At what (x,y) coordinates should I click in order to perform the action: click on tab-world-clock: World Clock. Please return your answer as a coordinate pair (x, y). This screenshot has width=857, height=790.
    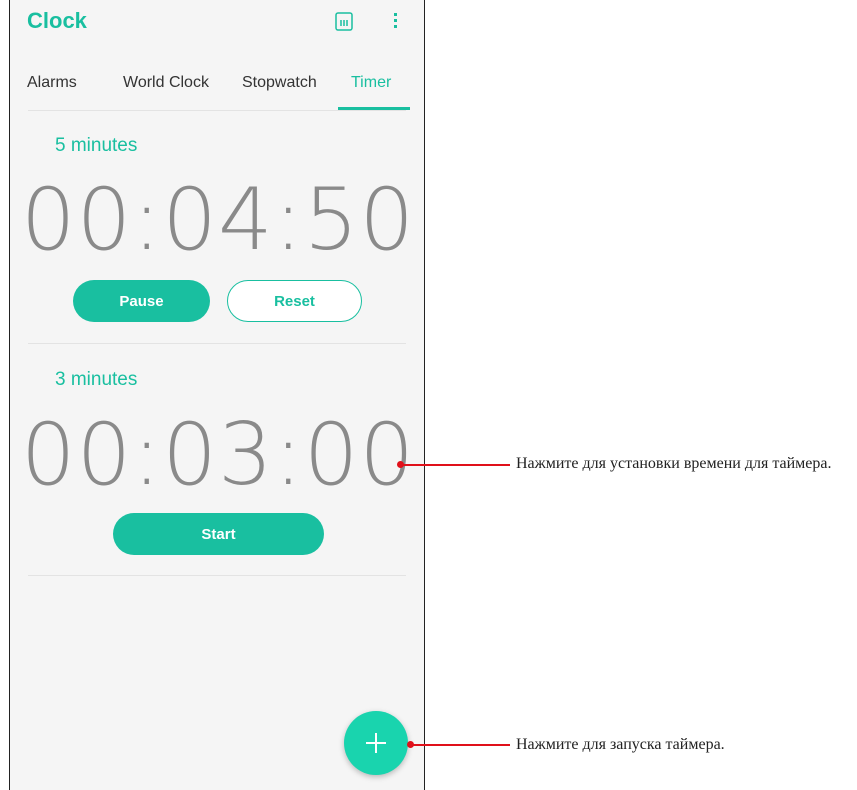
    Looking at the image, I should click on (166, 83).